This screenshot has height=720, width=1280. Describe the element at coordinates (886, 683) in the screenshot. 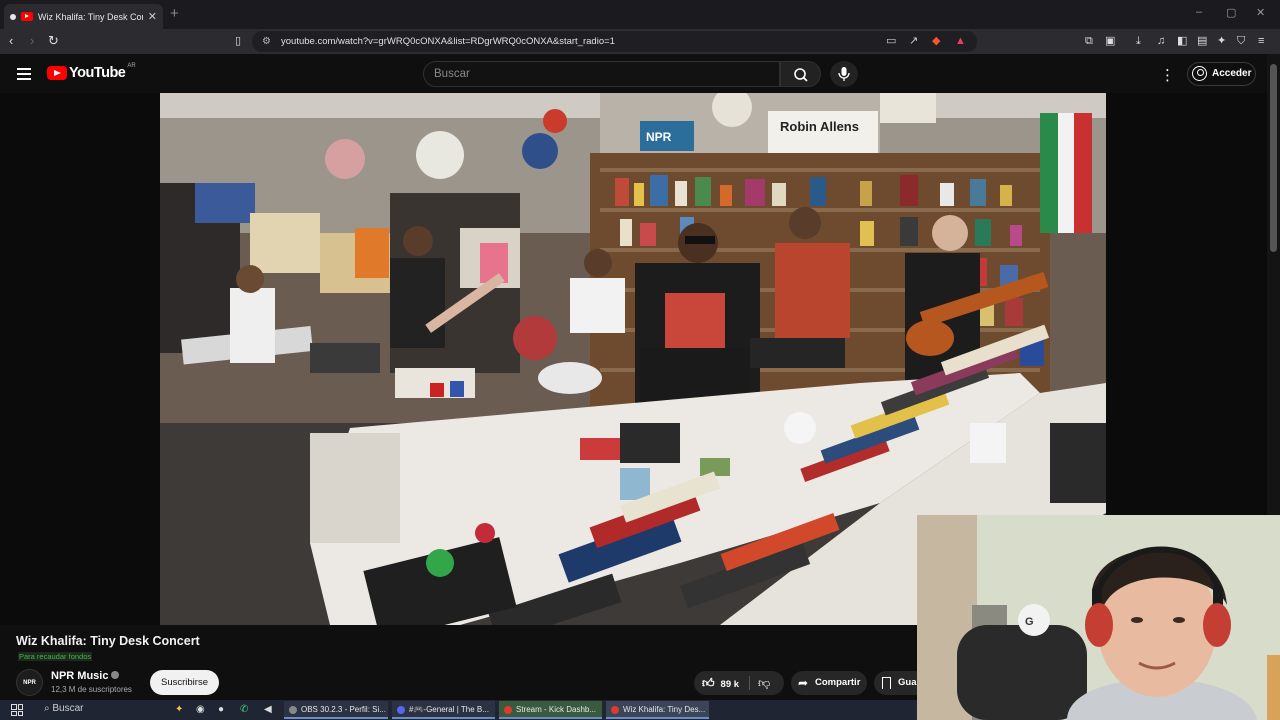

I see `bookmark-save-icon` at that location.